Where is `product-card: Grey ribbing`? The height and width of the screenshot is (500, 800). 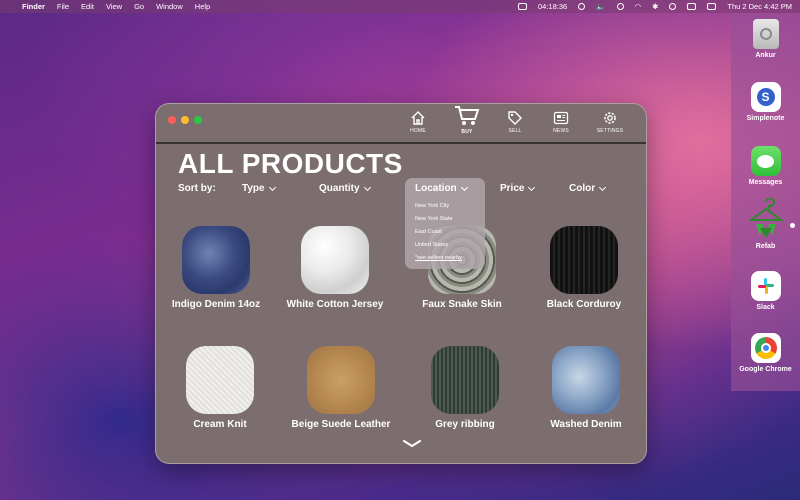 product-card: Grey ribbing is located at coordinates (465, 388).